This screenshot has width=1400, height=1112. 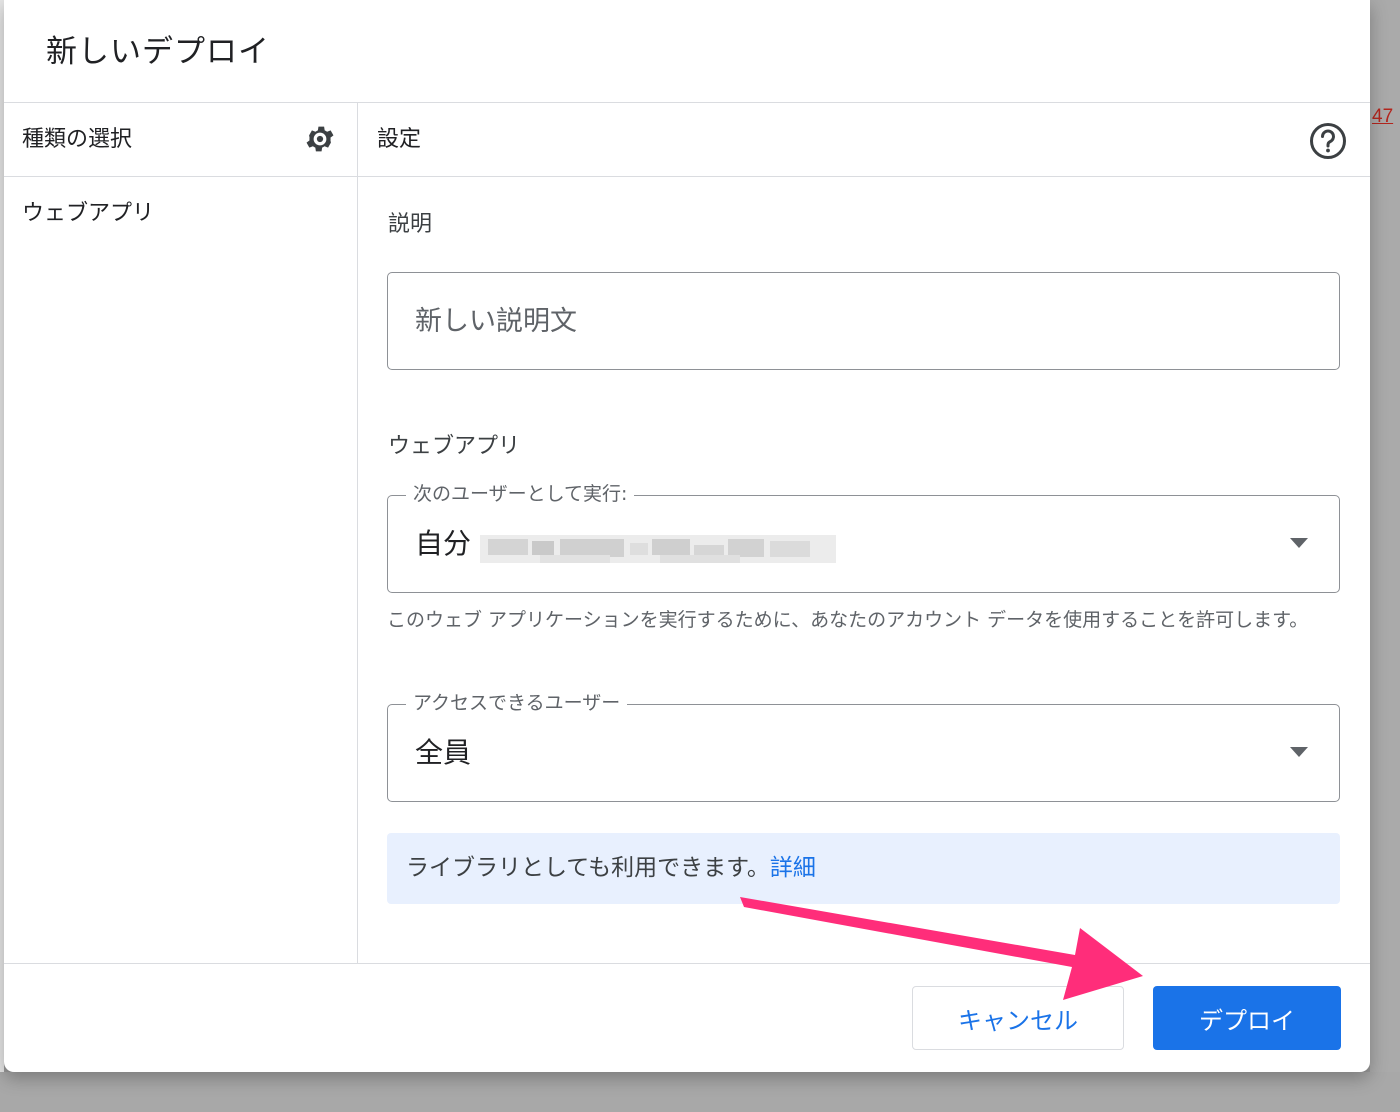 I want to click on gear-icon, so click(x=320, y=139).